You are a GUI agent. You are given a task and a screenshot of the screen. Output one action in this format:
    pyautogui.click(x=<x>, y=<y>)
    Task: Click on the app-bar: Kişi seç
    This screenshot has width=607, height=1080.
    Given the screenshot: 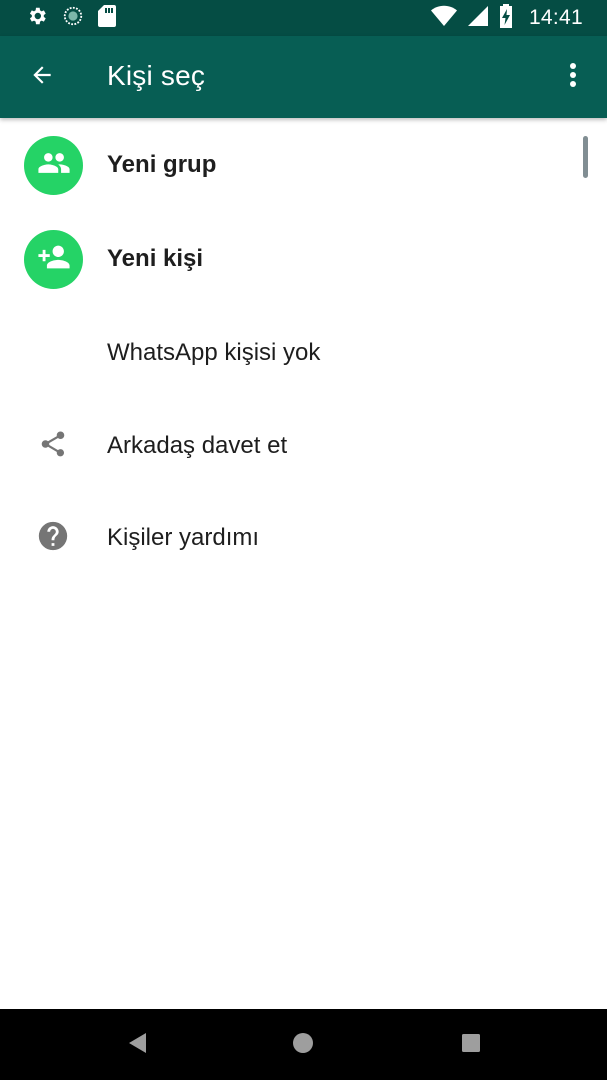 What is the action you would take?
    pyautogui.click(x=303, y=77)
    